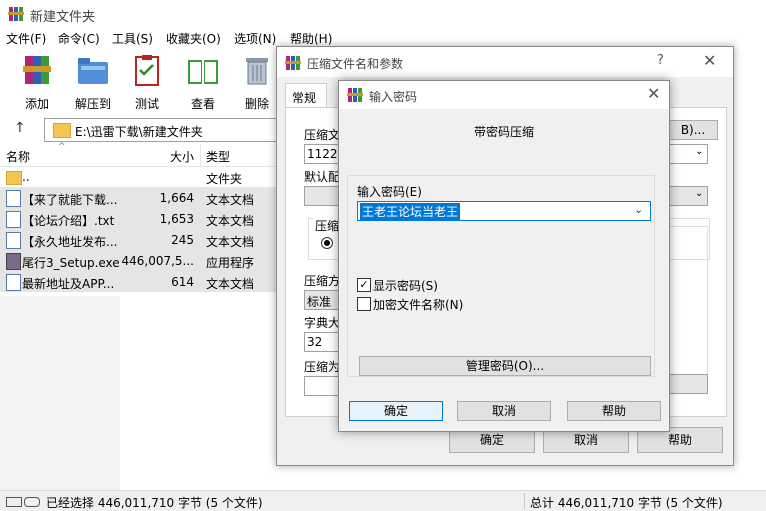  Describe the element at coordinates (383, 14) in the screenshot. I see `title-bar: 新建文件夹` at that location.